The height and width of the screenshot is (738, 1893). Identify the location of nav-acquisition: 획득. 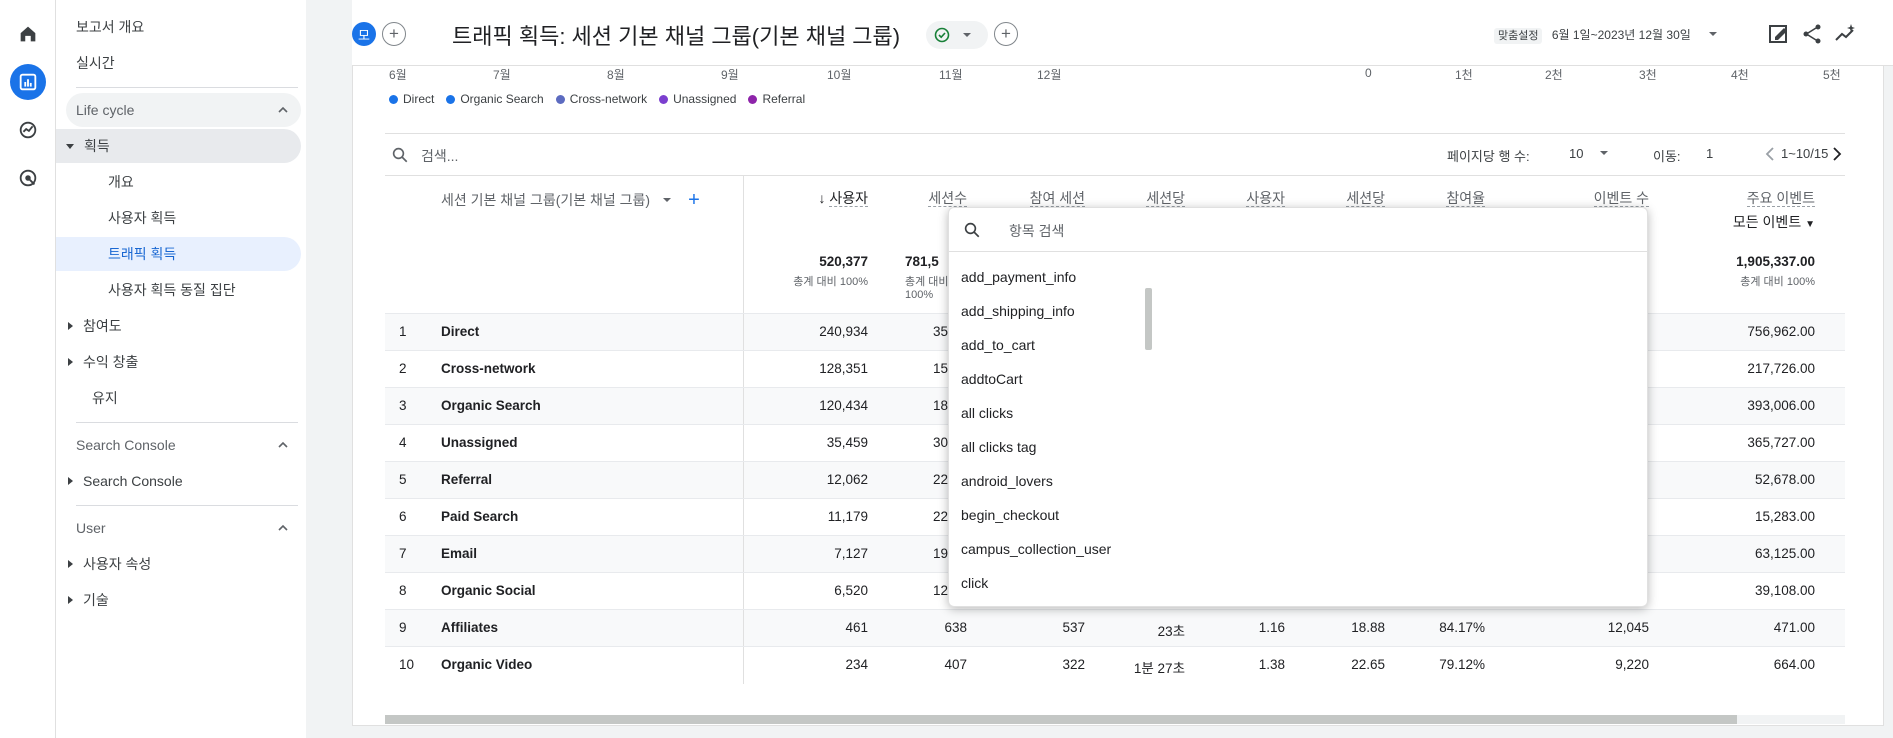
(178, 146).